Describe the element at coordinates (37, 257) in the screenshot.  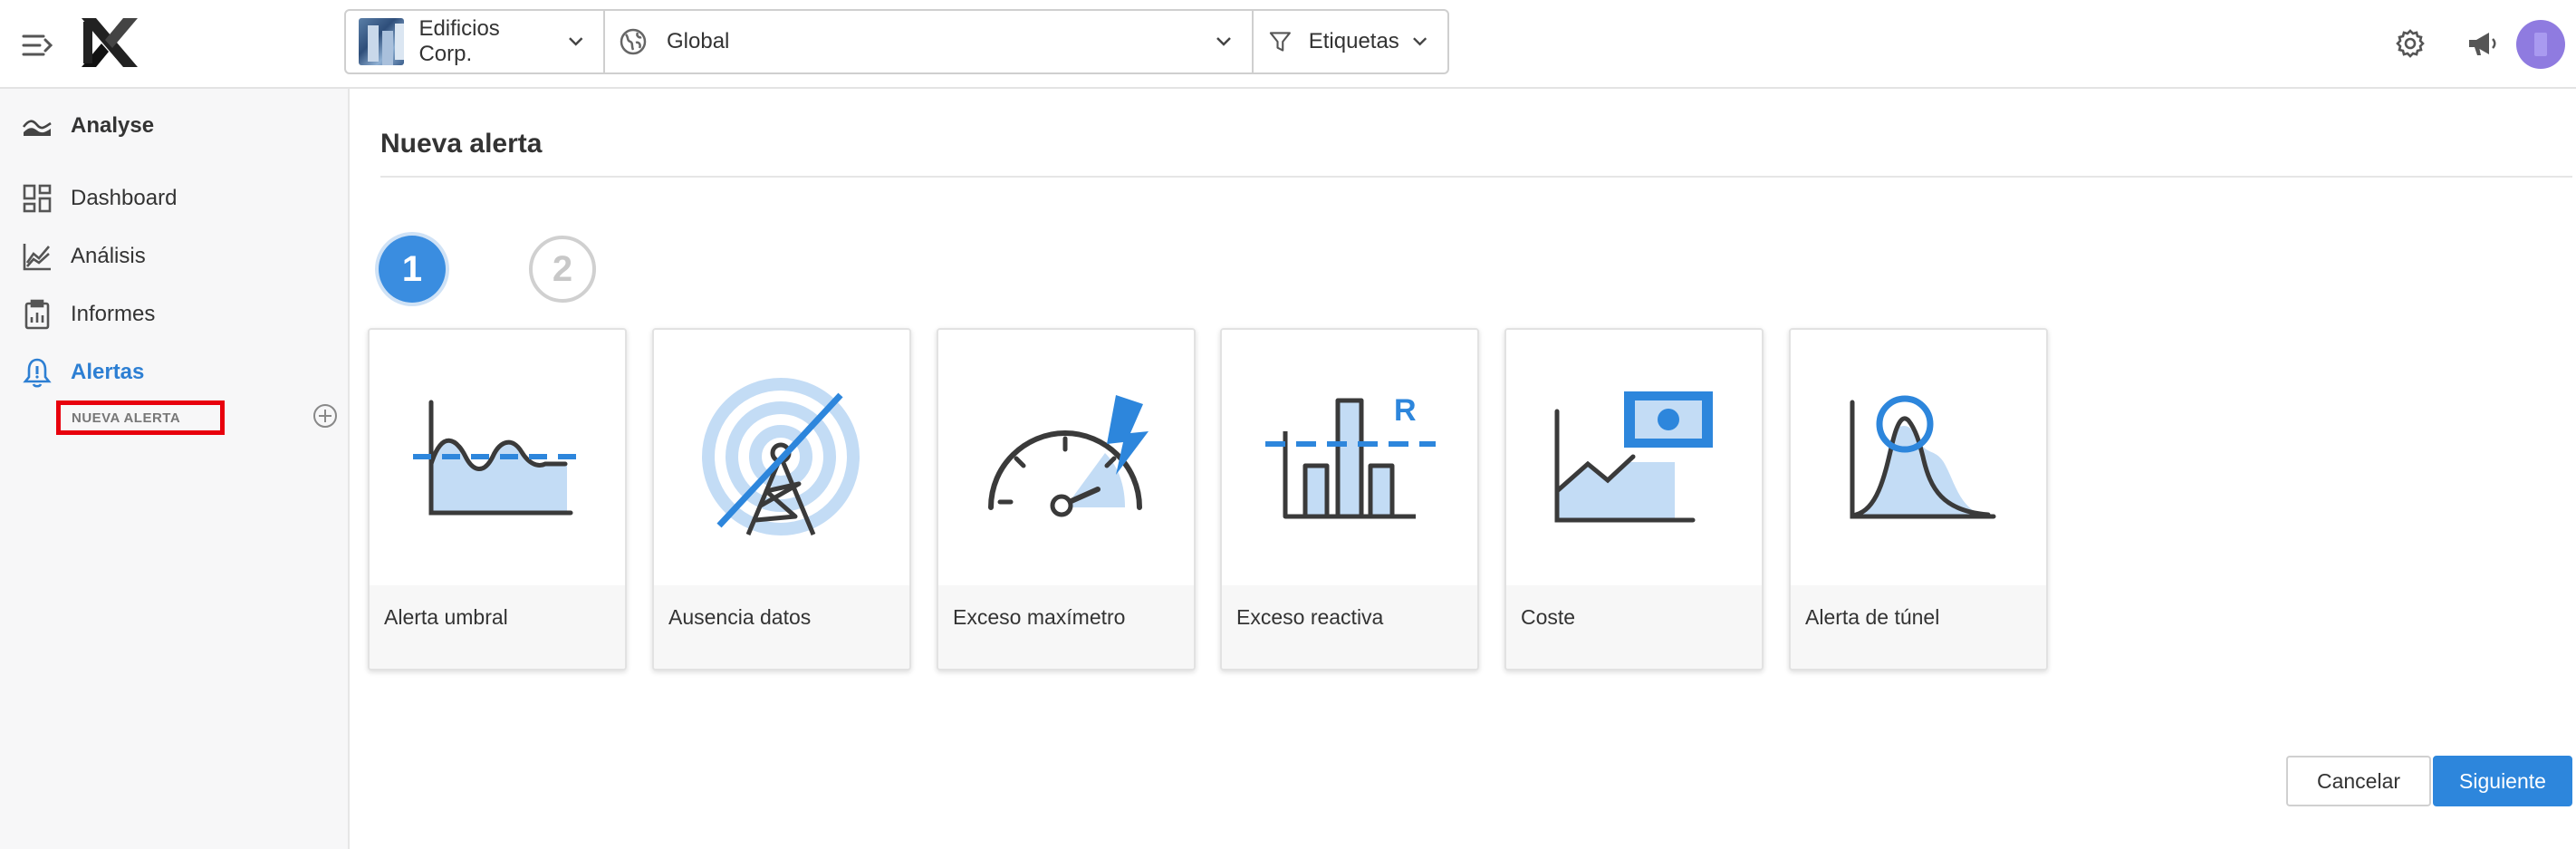
I see `chart-line-icon` at that location.